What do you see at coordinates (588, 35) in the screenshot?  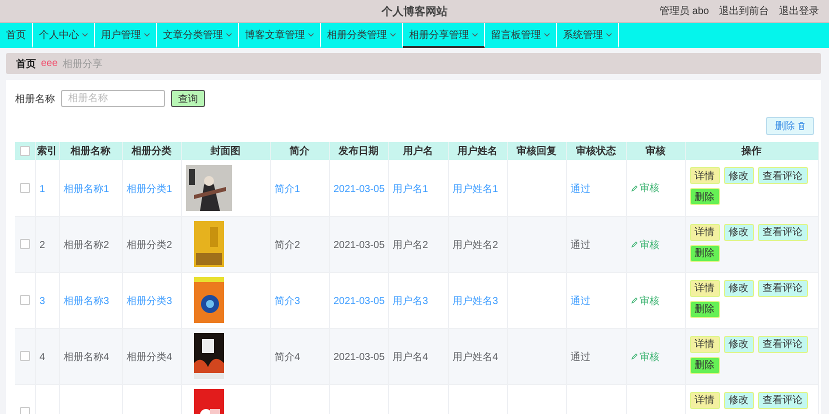 I see `nav-tab: 系统管理` at bounding box center [588, 35].